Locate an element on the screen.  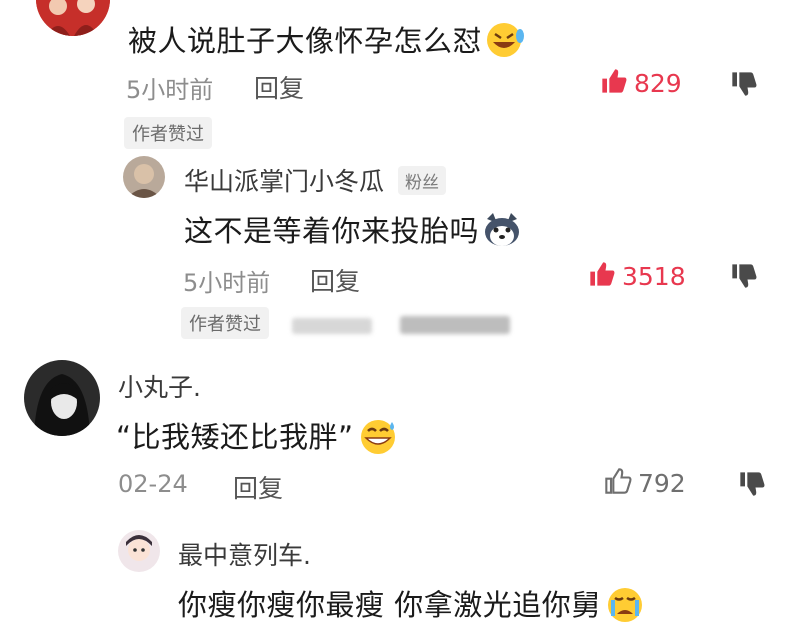
grin-sweat-emoji-icon is located at coordinates (378, 439).